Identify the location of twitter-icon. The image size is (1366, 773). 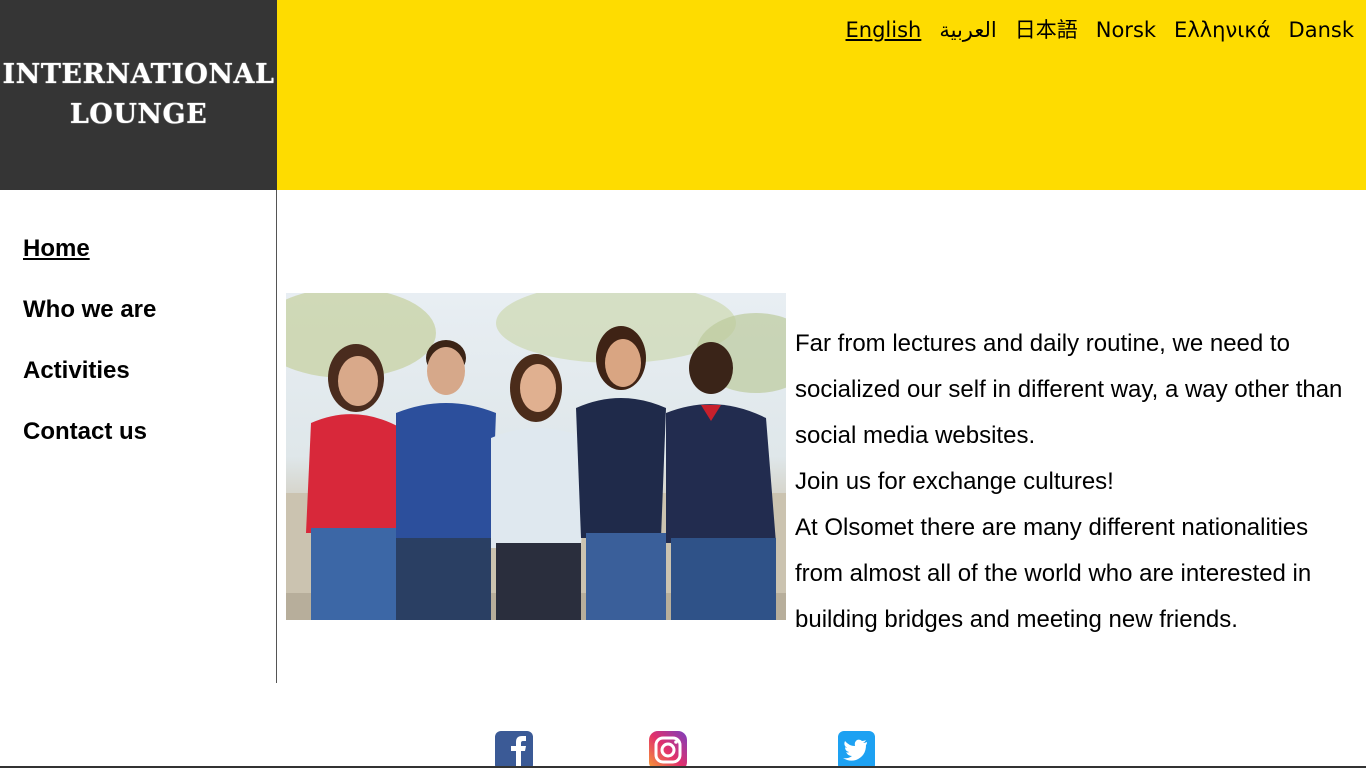
(856, 751).